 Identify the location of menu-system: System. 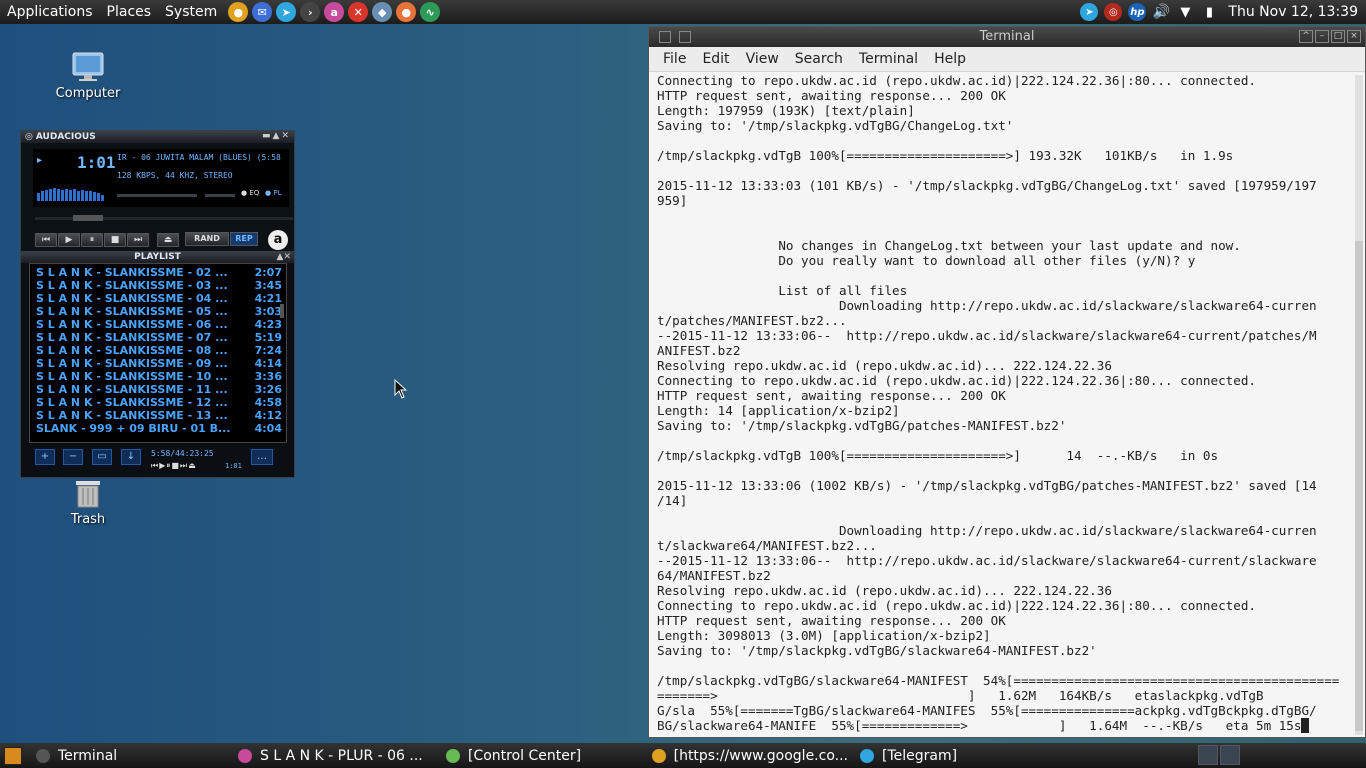
(191, 12).